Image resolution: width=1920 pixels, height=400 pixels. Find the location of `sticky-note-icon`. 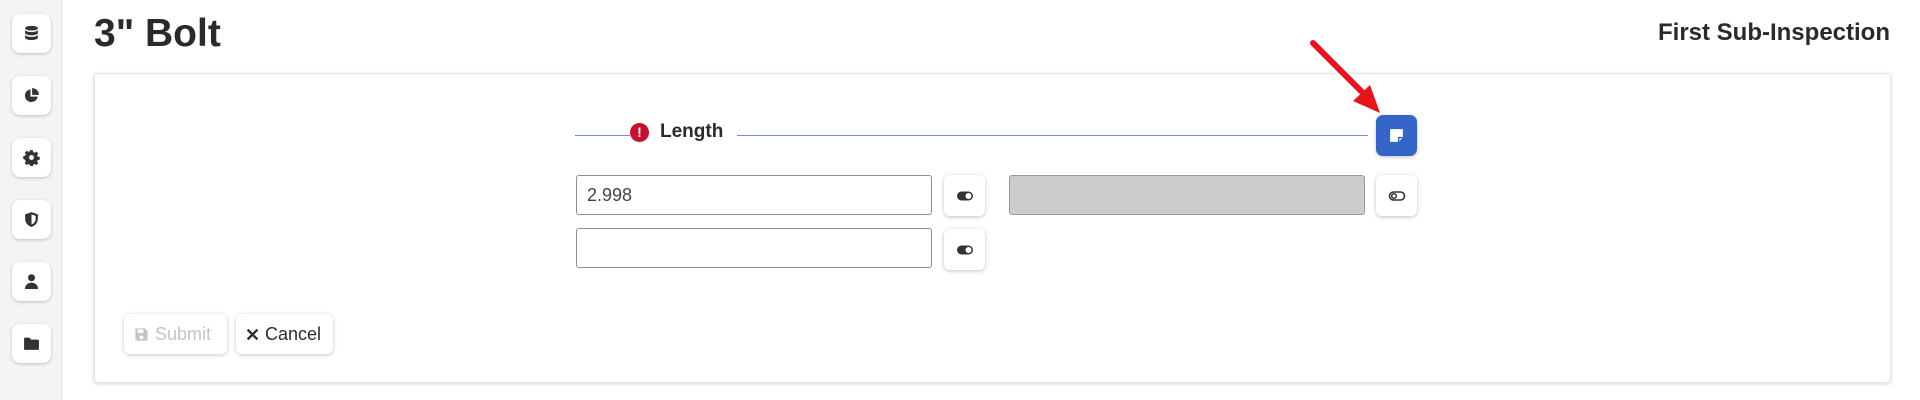

sticky-note-icon is located at coordinates (1396, 135).